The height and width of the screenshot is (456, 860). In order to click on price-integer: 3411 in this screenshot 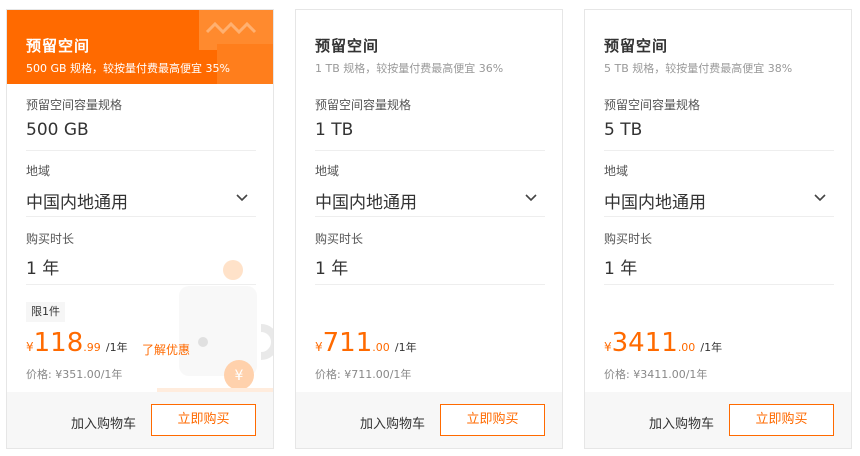, I will do `click(644, 343)`.